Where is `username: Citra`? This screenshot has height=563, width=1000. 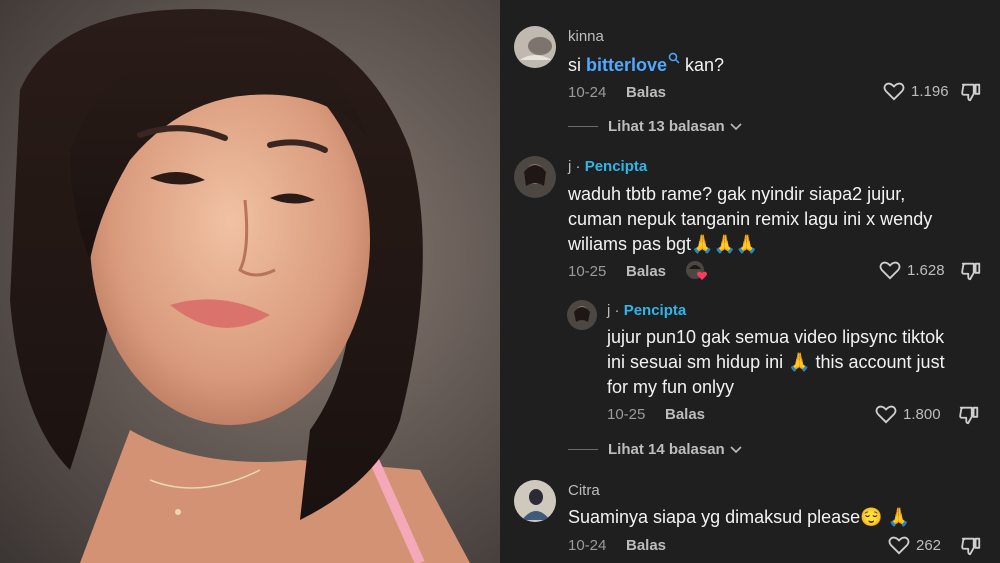
username: Citra is located at coordinates (584, 490).